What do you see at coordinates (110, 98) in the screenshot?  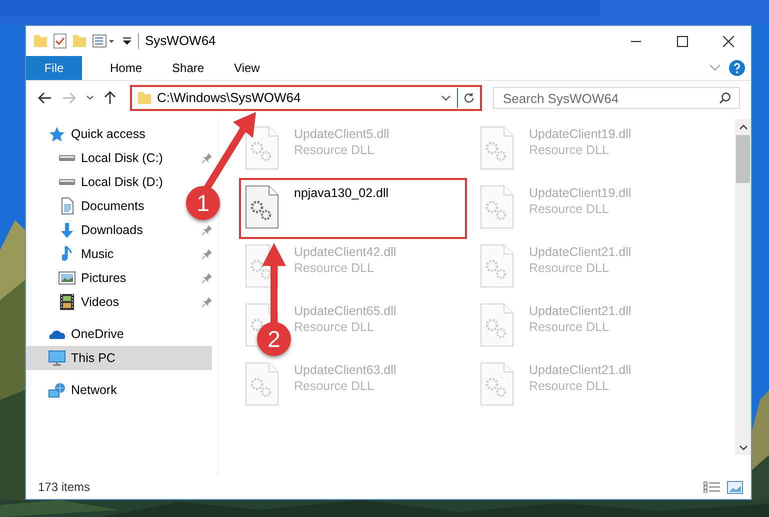 I see `up-arrow-icon` at bounding box center [110, 98].